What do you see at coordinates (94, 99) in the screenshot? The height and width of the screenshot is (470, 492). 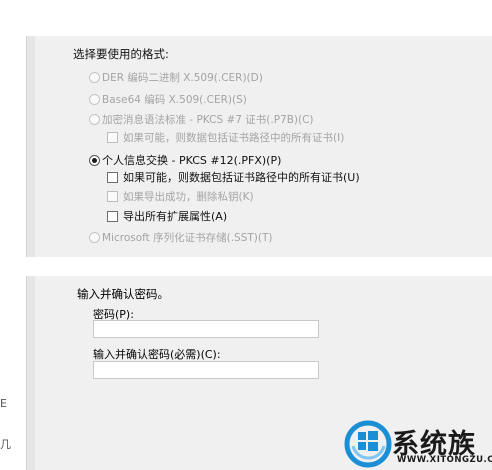 I see `radio-base64-indicator` at bounding box center [94, 99].